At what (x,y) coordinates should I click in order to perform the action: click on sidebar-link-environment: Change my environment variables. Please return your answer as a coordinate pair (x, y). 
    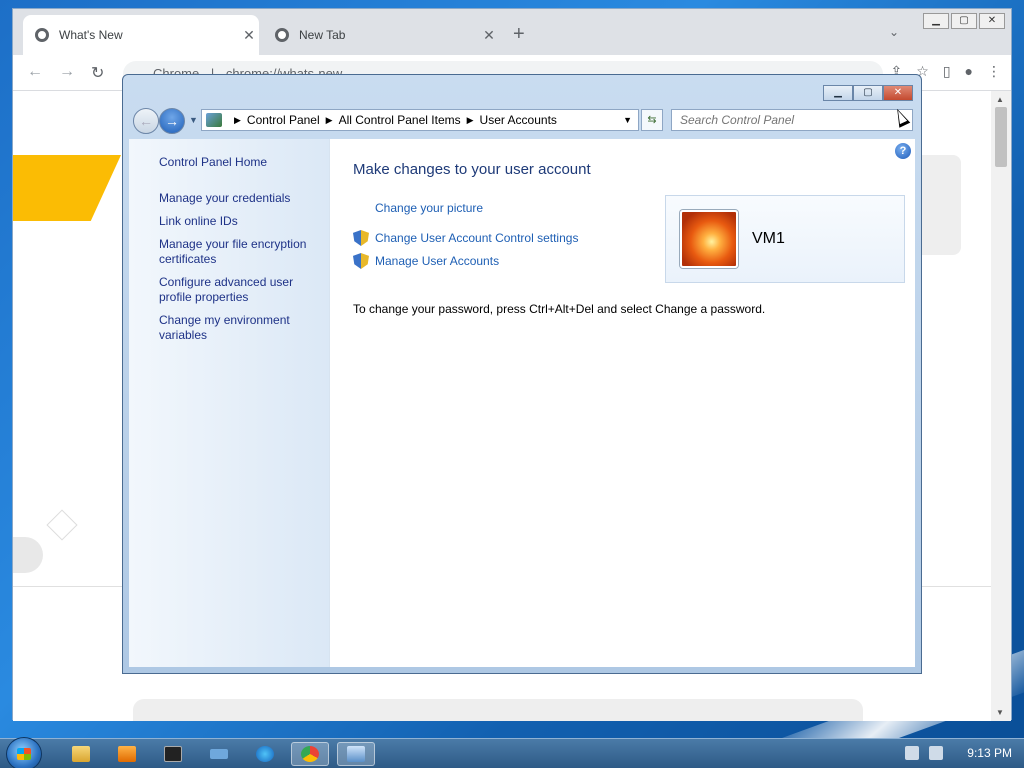
    Looking at the image, I should click on (239, 328).